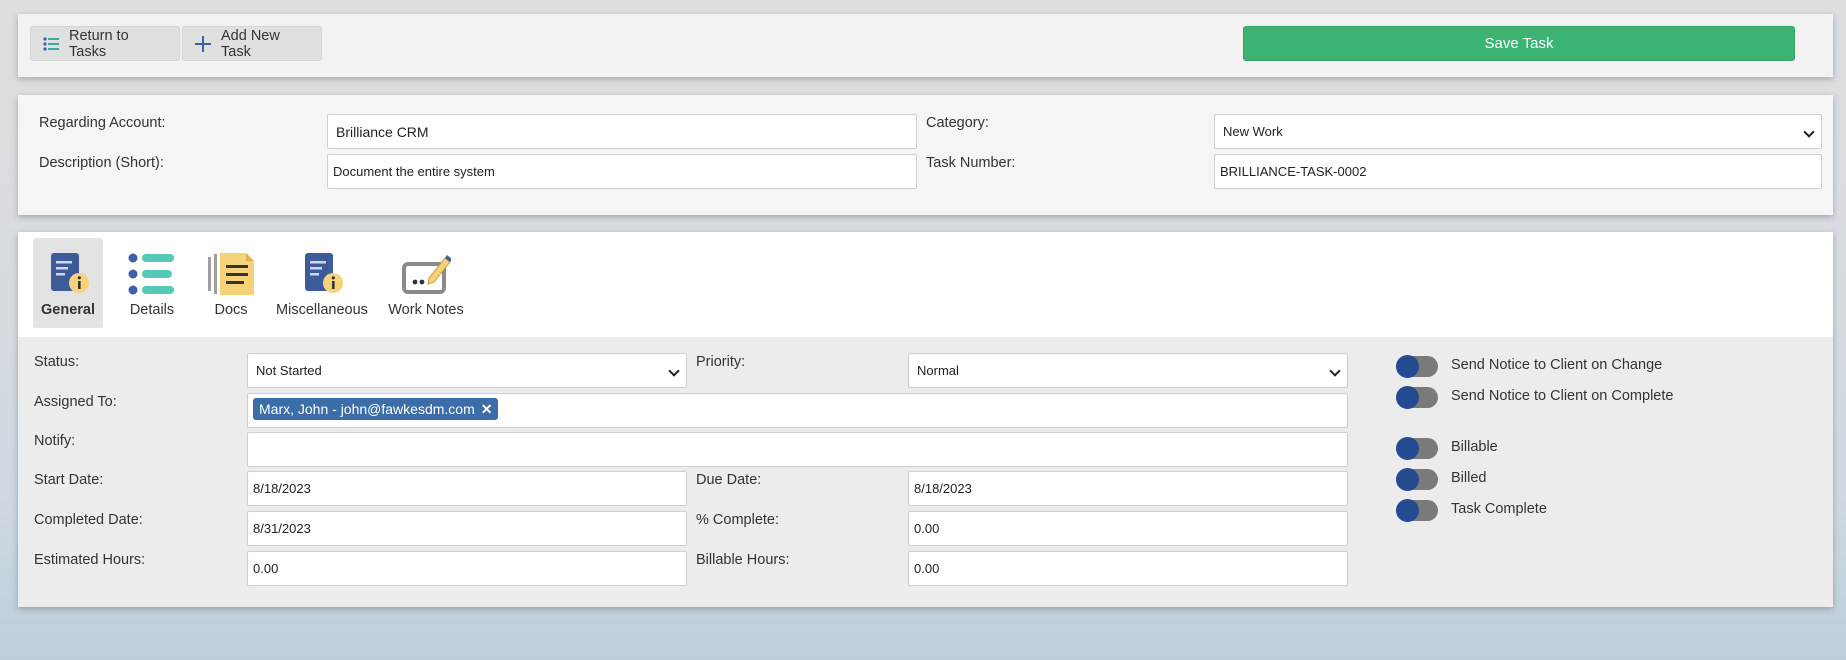 Image resolution: width=1846 pixels, height=660 pixels. Describe the element at coordinates (971, 163) in the screenshot. I see `task-number-label: Task Number:` at that location.